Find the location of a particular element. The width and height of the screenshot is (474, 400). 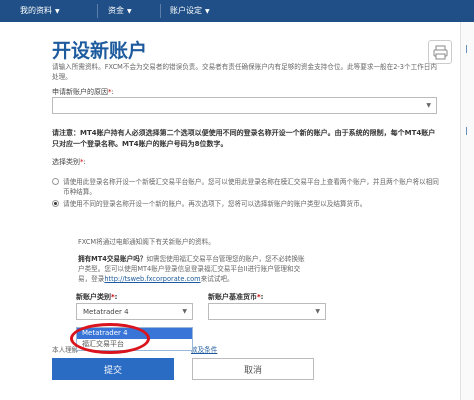

reason-label: 申请新账户的原因*: is located at coordinates (83, 92).